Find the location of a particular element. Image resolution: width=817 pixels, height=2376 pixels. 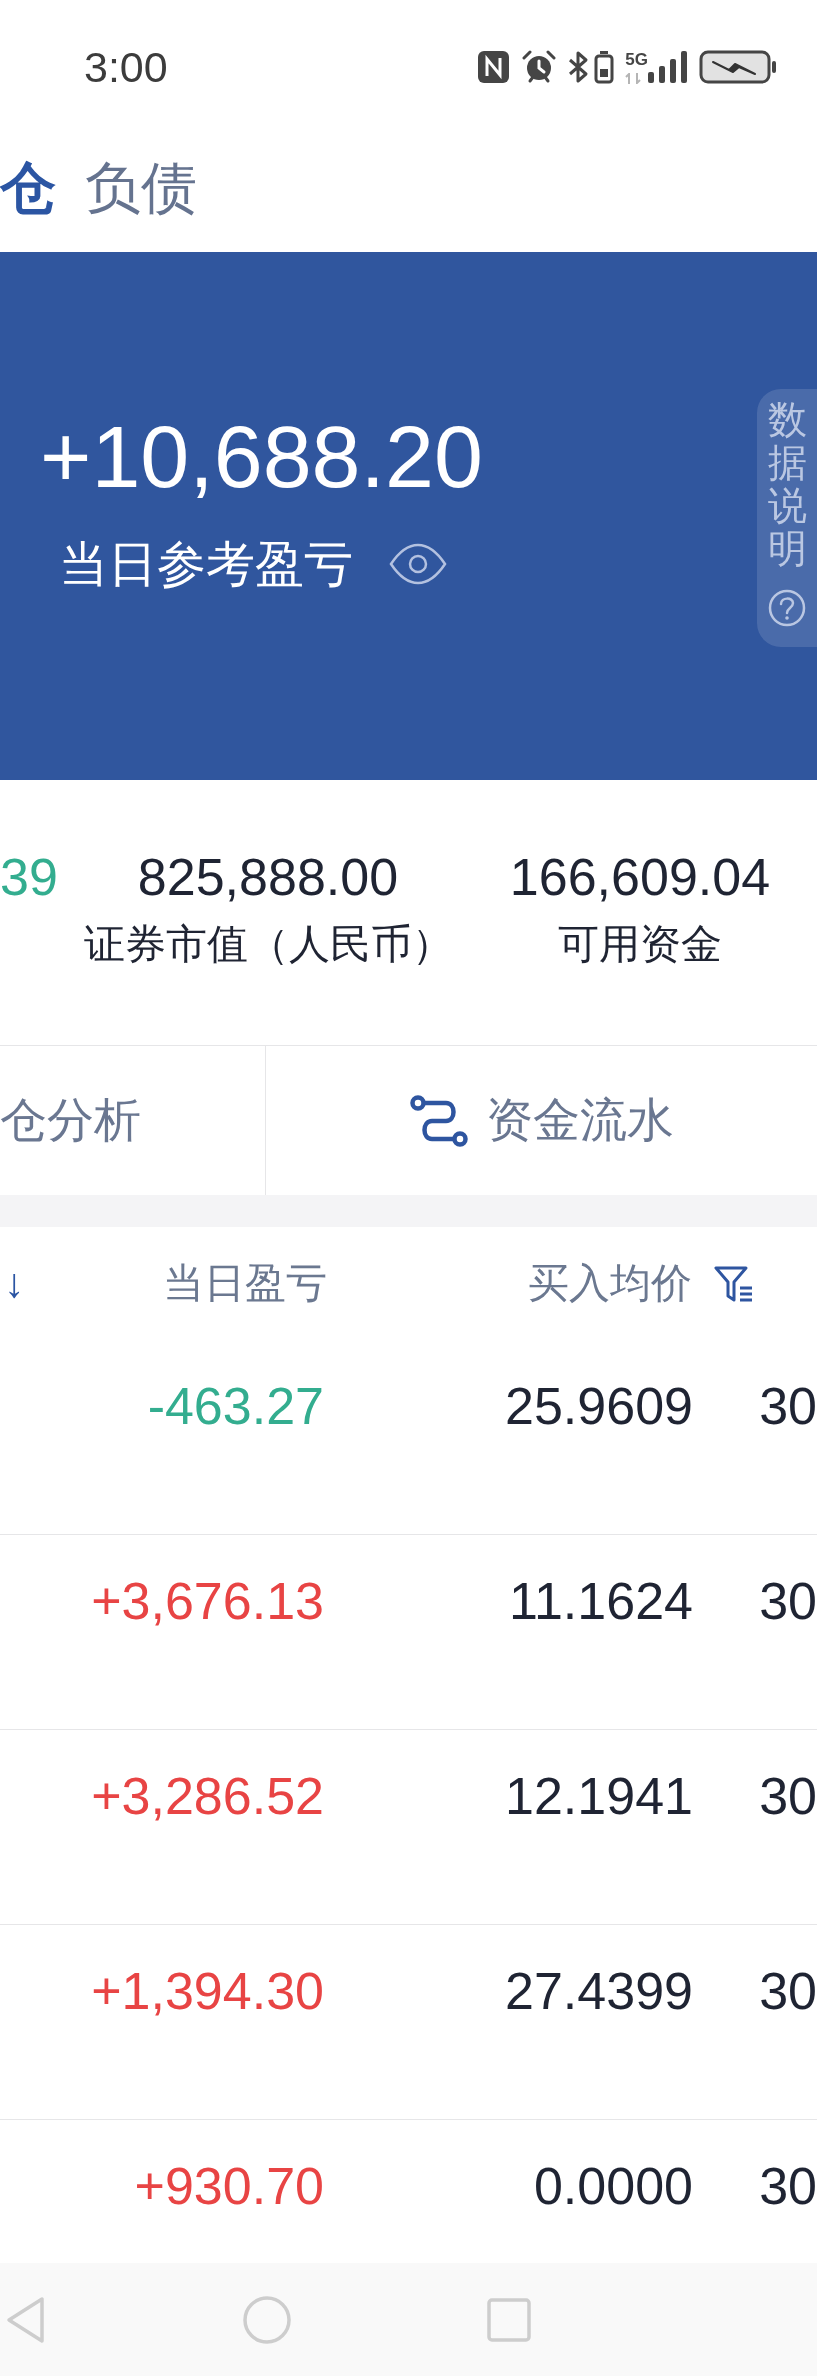

daily-pnl-label: 当日参考盈亏 is located at coordinates (206, 564).